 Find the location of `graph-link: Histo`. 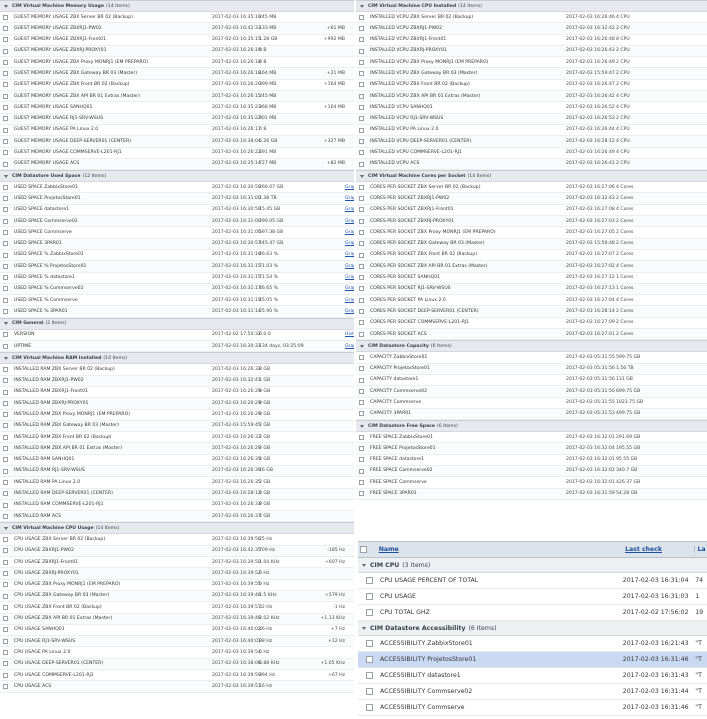

graph-link: Histo is located at coordinates (349, 335).